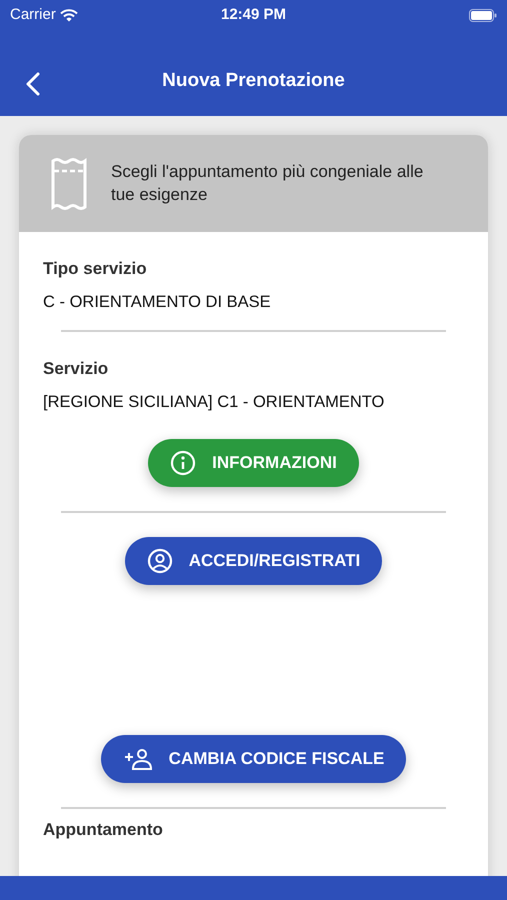 The image size is (507, 900). What do you see at coordinates (483, 15) in the screenshot?
I see `battery-icon` at bounding box center [483, 15].